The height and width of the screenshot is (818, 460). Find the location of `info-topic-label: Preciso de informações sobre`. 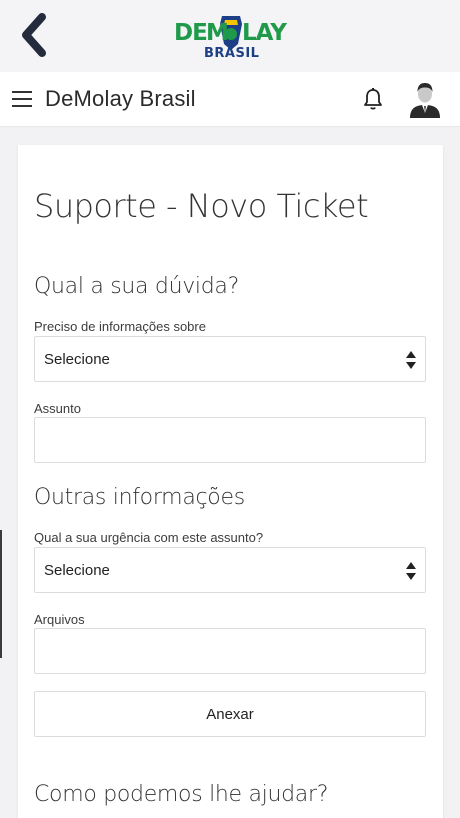

info-topic-label: Preciso de informações sobre is located at coordinates (120, 326).